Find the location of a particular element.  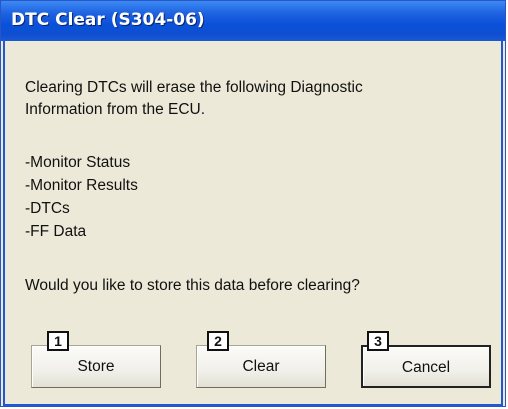

cancel-button-label: Cancel is located at coordinates (426, 367).